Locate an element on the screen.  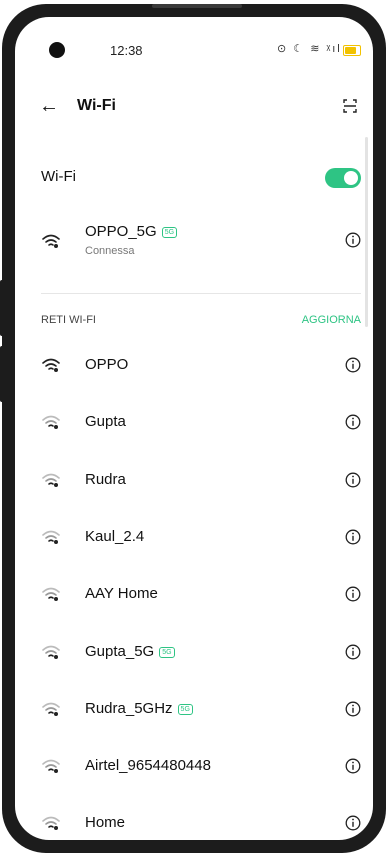
wifi-toggle-label: Wi-Fi is located at coordinates (58, 176).